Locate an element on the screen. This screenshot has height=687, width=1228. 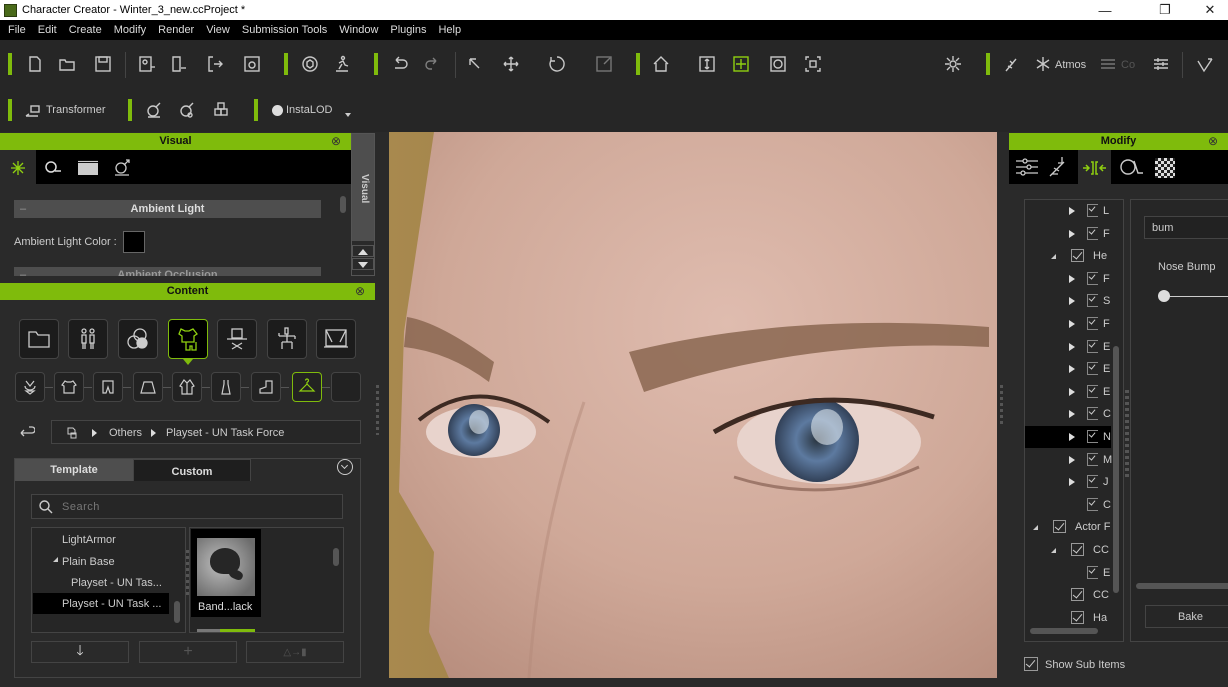
category-pose is located at coordinates (287, 339).